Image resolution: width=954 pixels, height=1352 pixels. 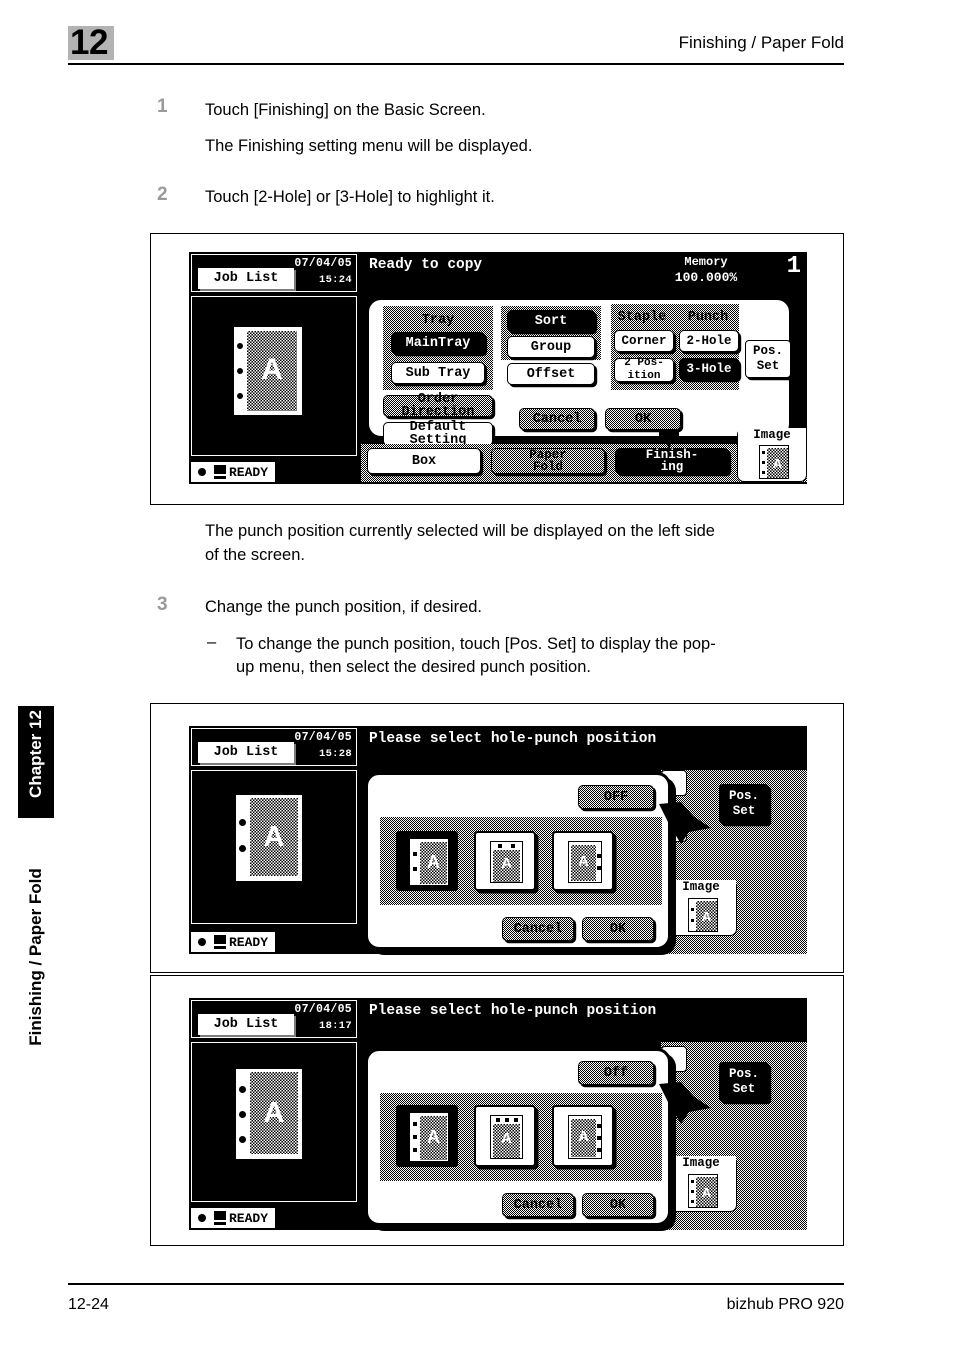 What do you see at coordinates (538, 929) in the screenshot?
I see `lcd2-cancel-button: Cancel` at bounding box center [538, 929].